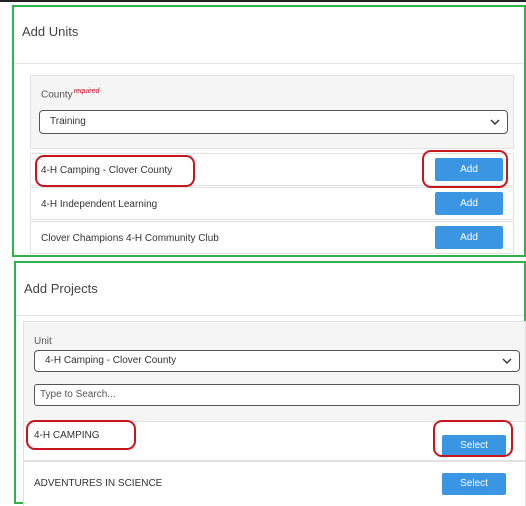 This screenshot has height=506, width=526. What do you see at coordinates (86, 91) in the screenshot?
I see `required-indicator: required` at bounding box center [86, 91].